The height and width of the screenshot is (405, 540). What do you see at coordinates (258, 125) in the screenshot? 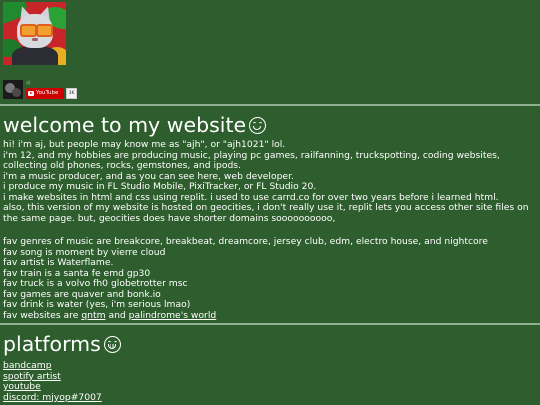
I see `smiling-face-icon` at bounding box center [258, 125].